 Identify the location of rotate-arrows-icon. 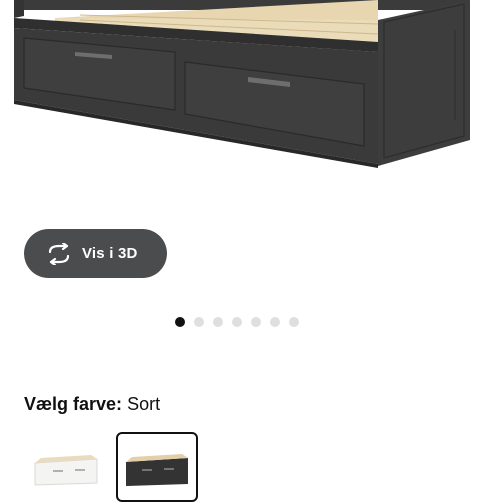
(59, 253).